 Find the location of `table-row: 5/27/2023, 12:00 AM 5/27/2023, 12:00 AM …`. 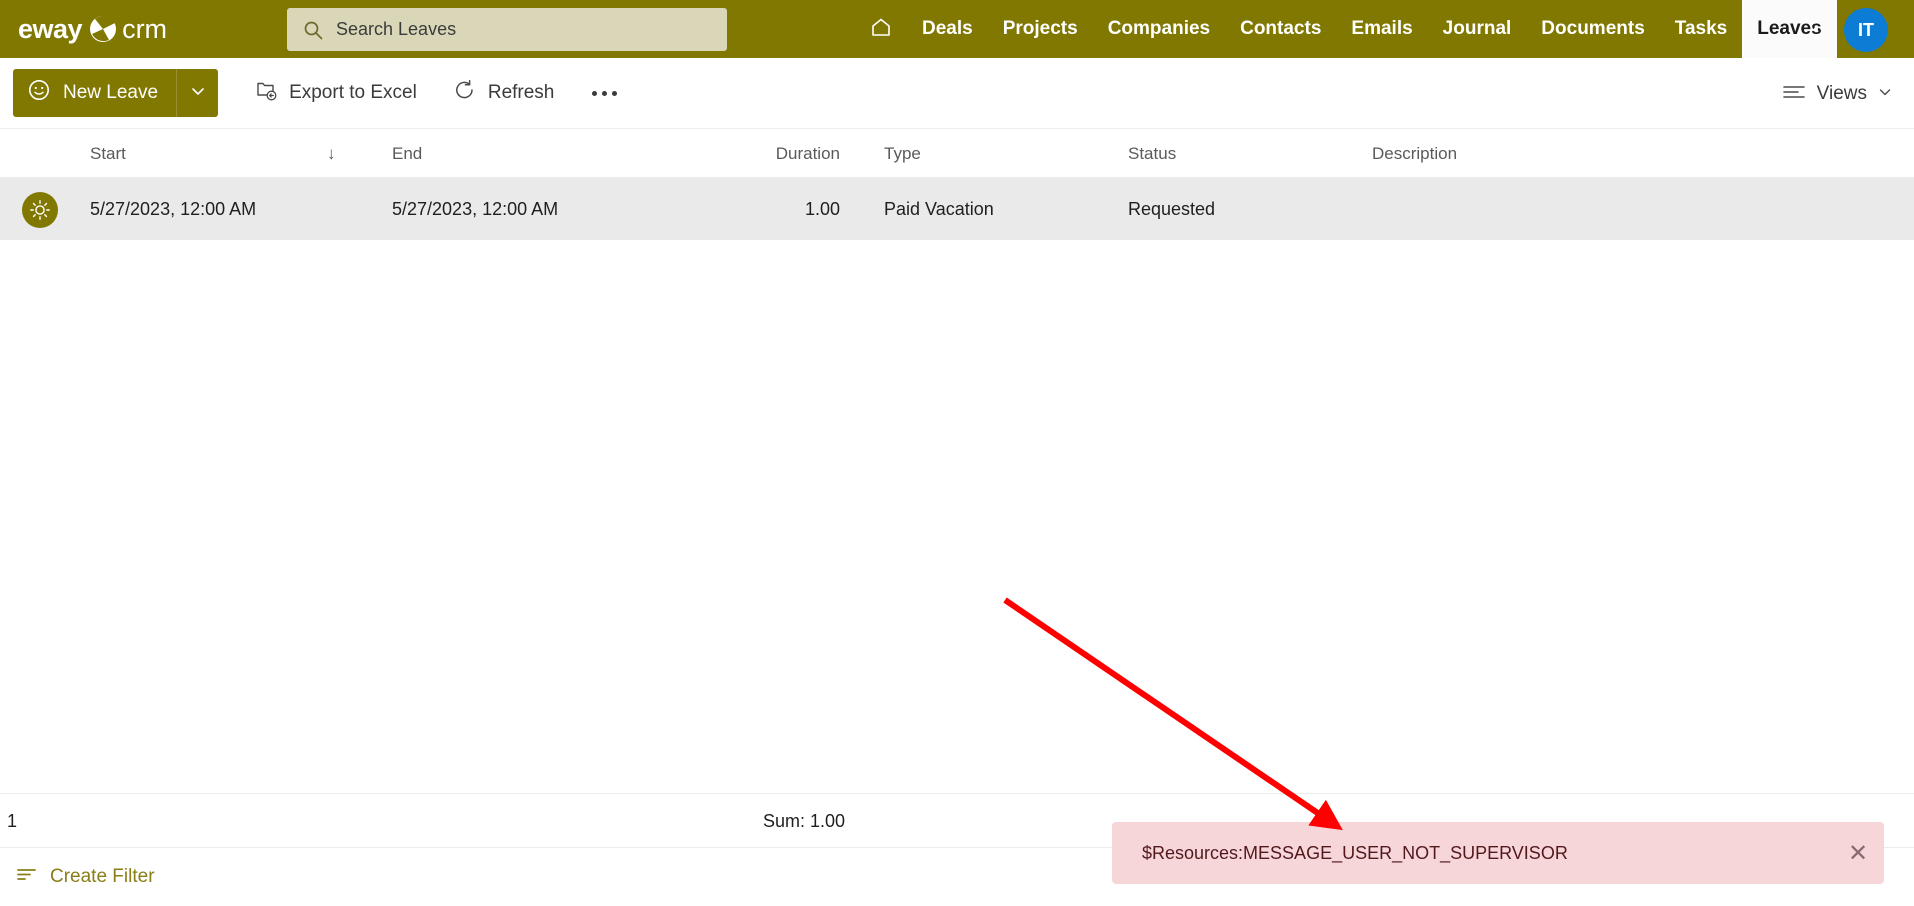

table-row: 5/27/2023, 12:00 AM 5/27/2023, 12:00 AM … is located at coordinates (957, 209).